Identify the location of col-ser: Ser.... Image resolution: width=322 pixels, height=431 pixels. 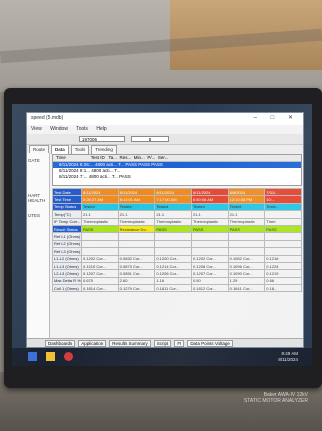
(163, 157).